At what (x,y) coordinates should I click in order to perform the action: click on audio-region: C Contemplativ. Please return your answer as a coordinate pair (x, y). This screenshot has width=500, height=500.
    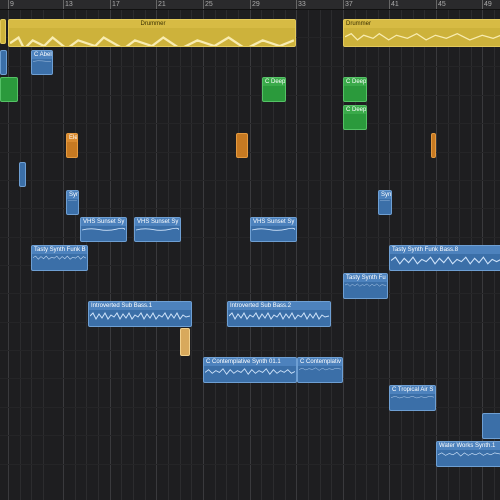
    Looking at the image, I should click on (320, 370).